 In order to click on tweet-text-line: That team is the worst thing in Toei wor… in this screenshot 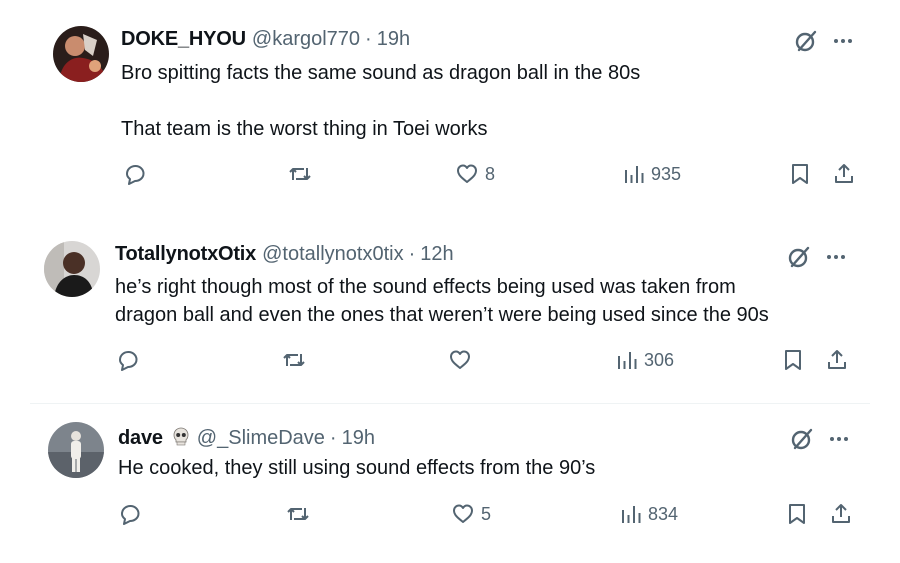, I will do `click(304, 129)`.